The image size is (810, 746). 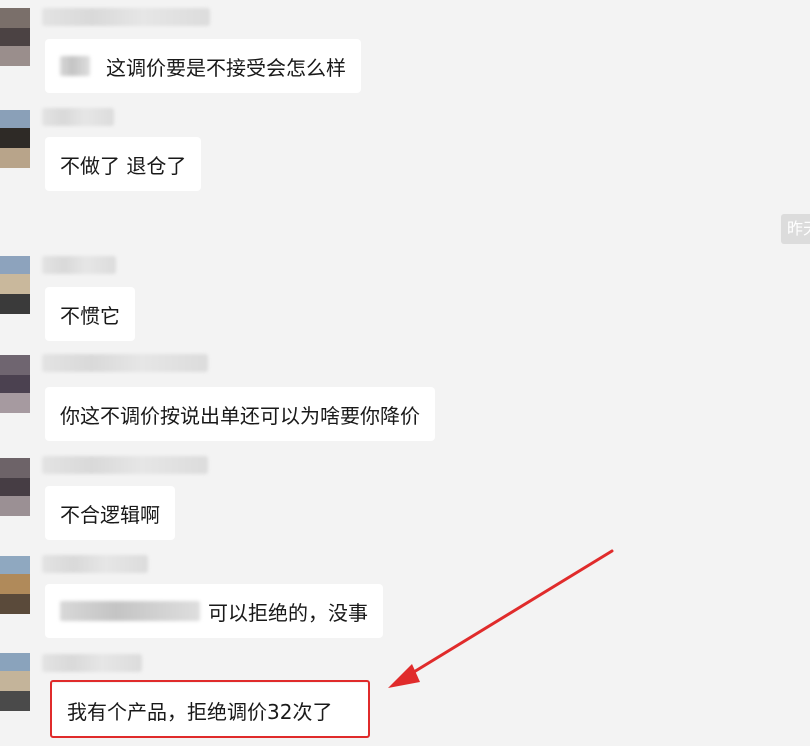 I want to click on message-text: 不做了 退仓了, so click(x=123, y=165).